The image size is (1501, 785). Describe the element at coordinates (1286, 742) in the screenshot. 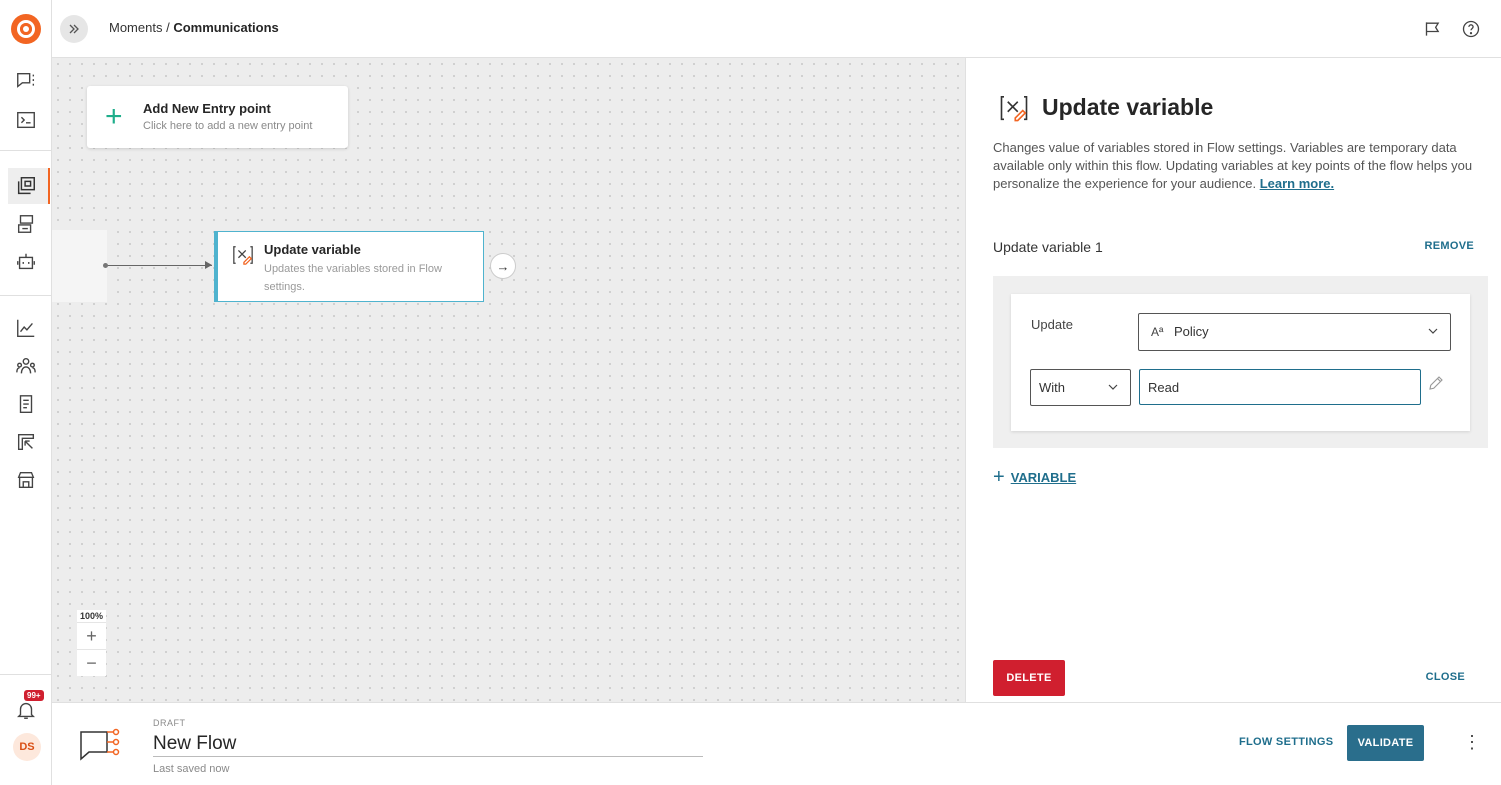

I see `flow-settings-button: FLOW SETTINGS` at that location.